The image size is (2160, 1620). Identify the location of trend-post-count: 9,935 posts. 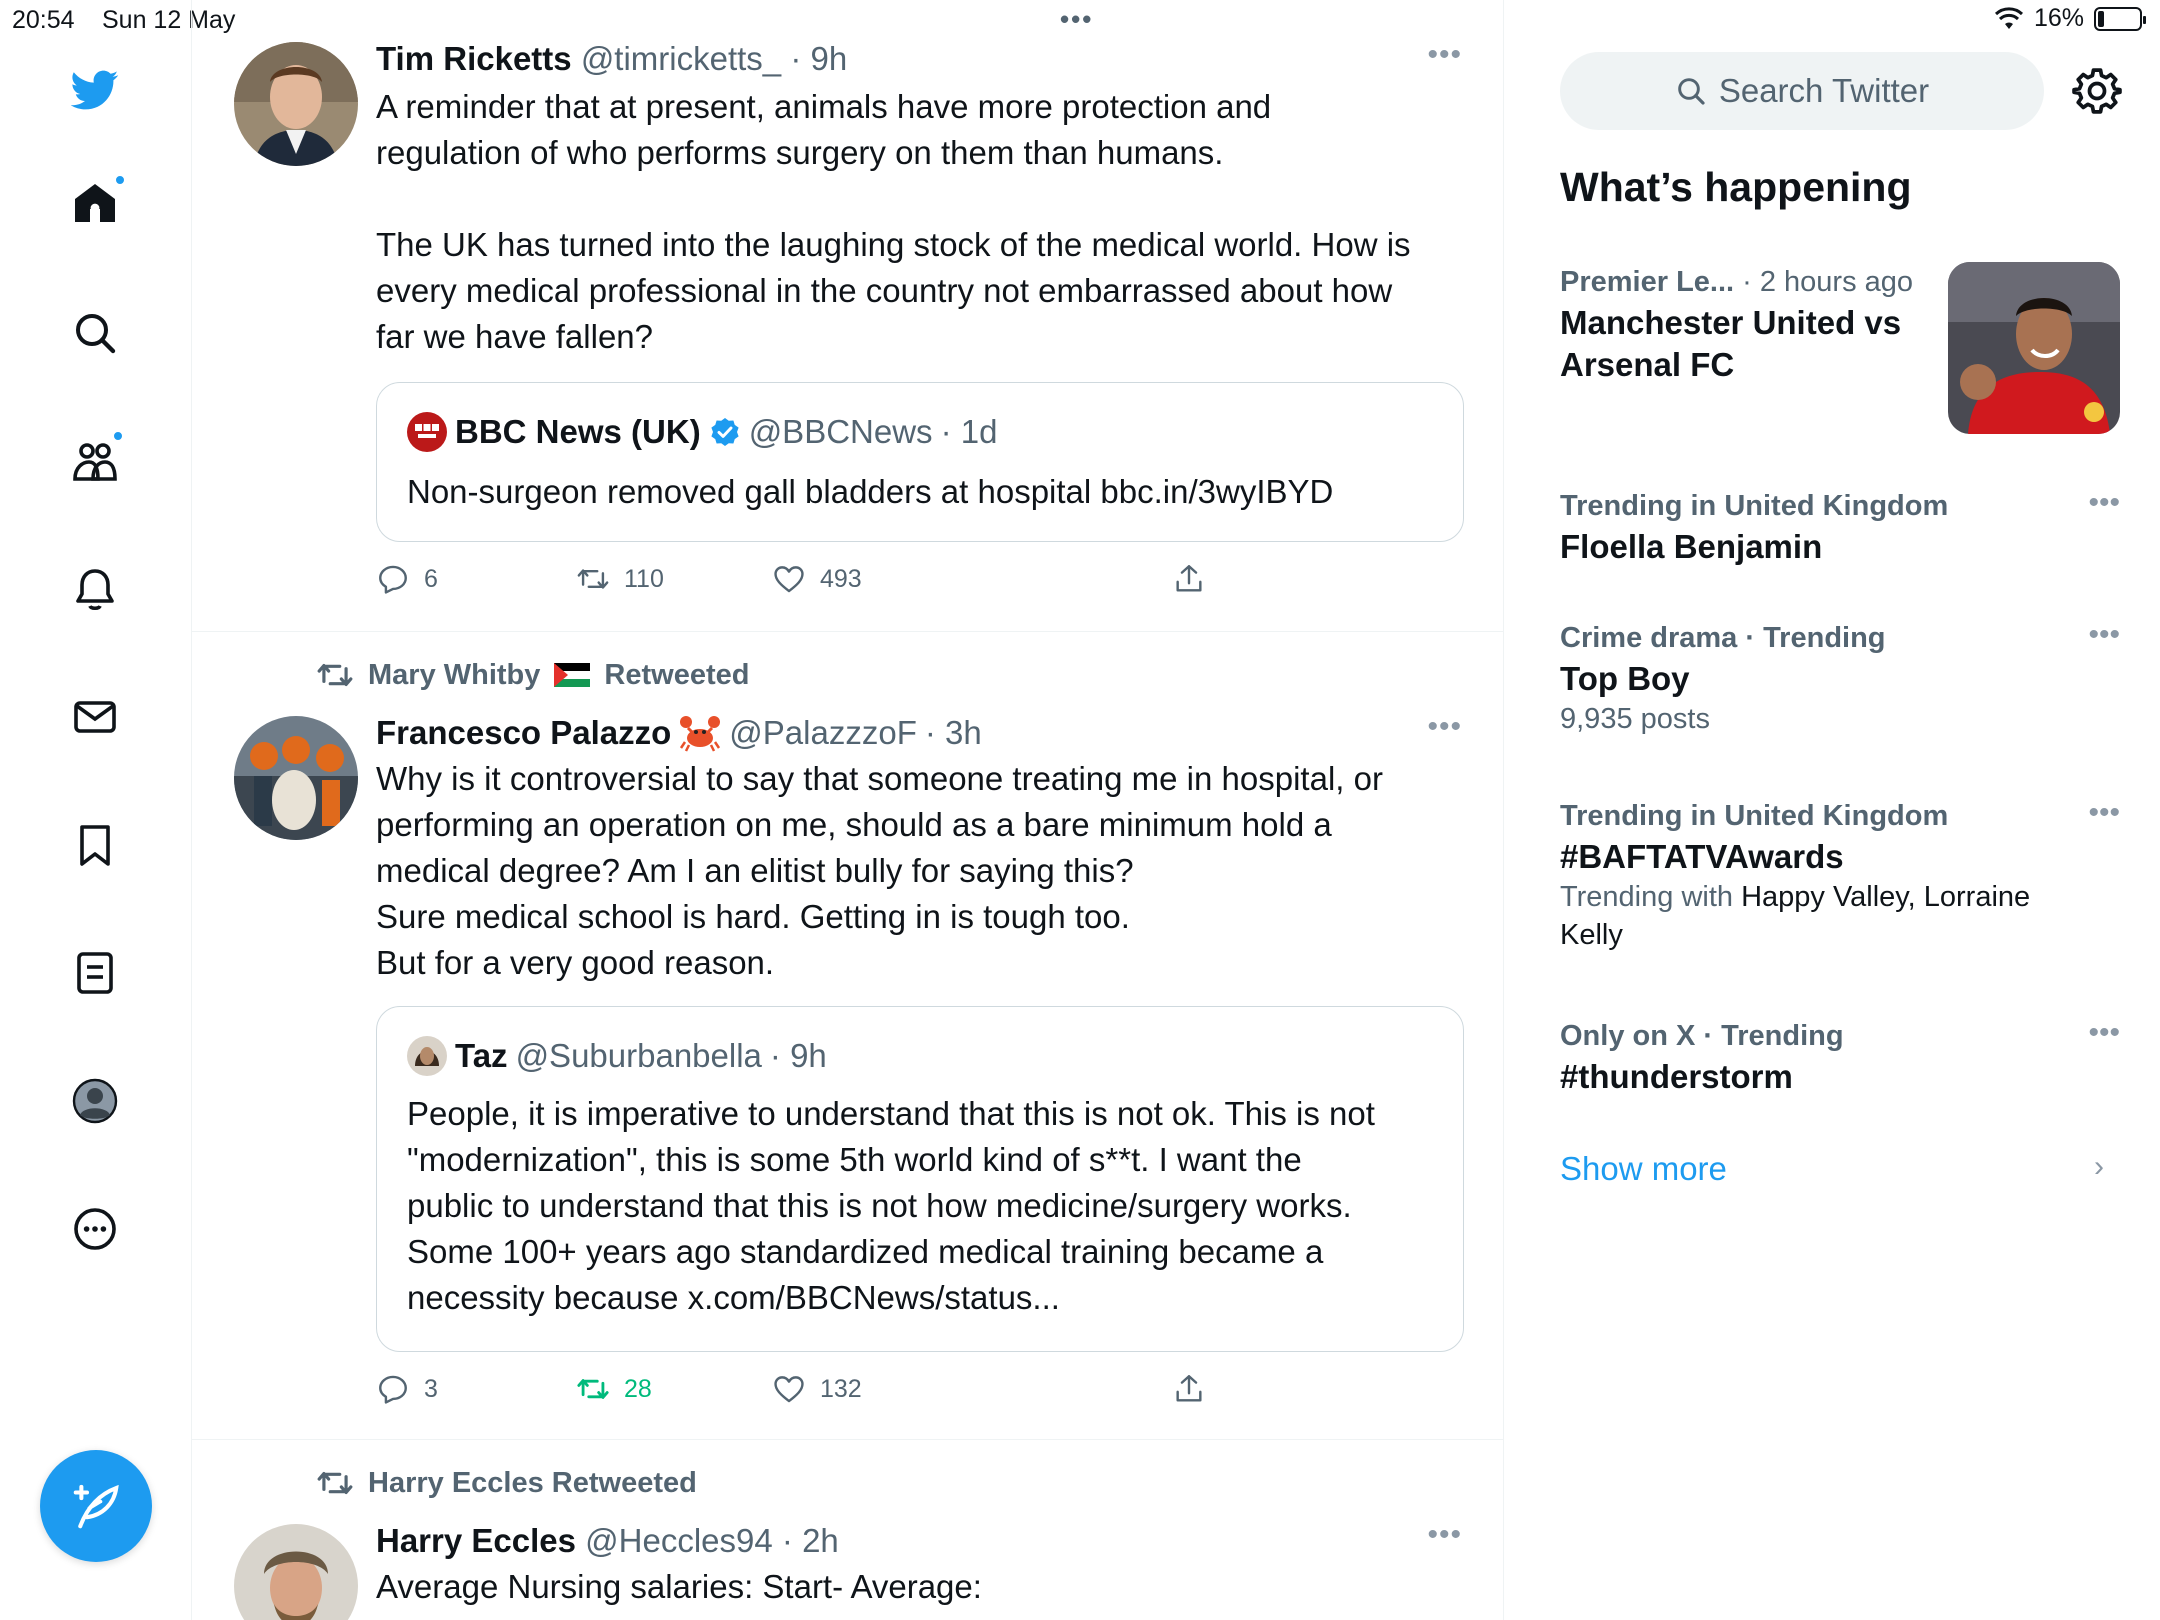
(1635, 719).